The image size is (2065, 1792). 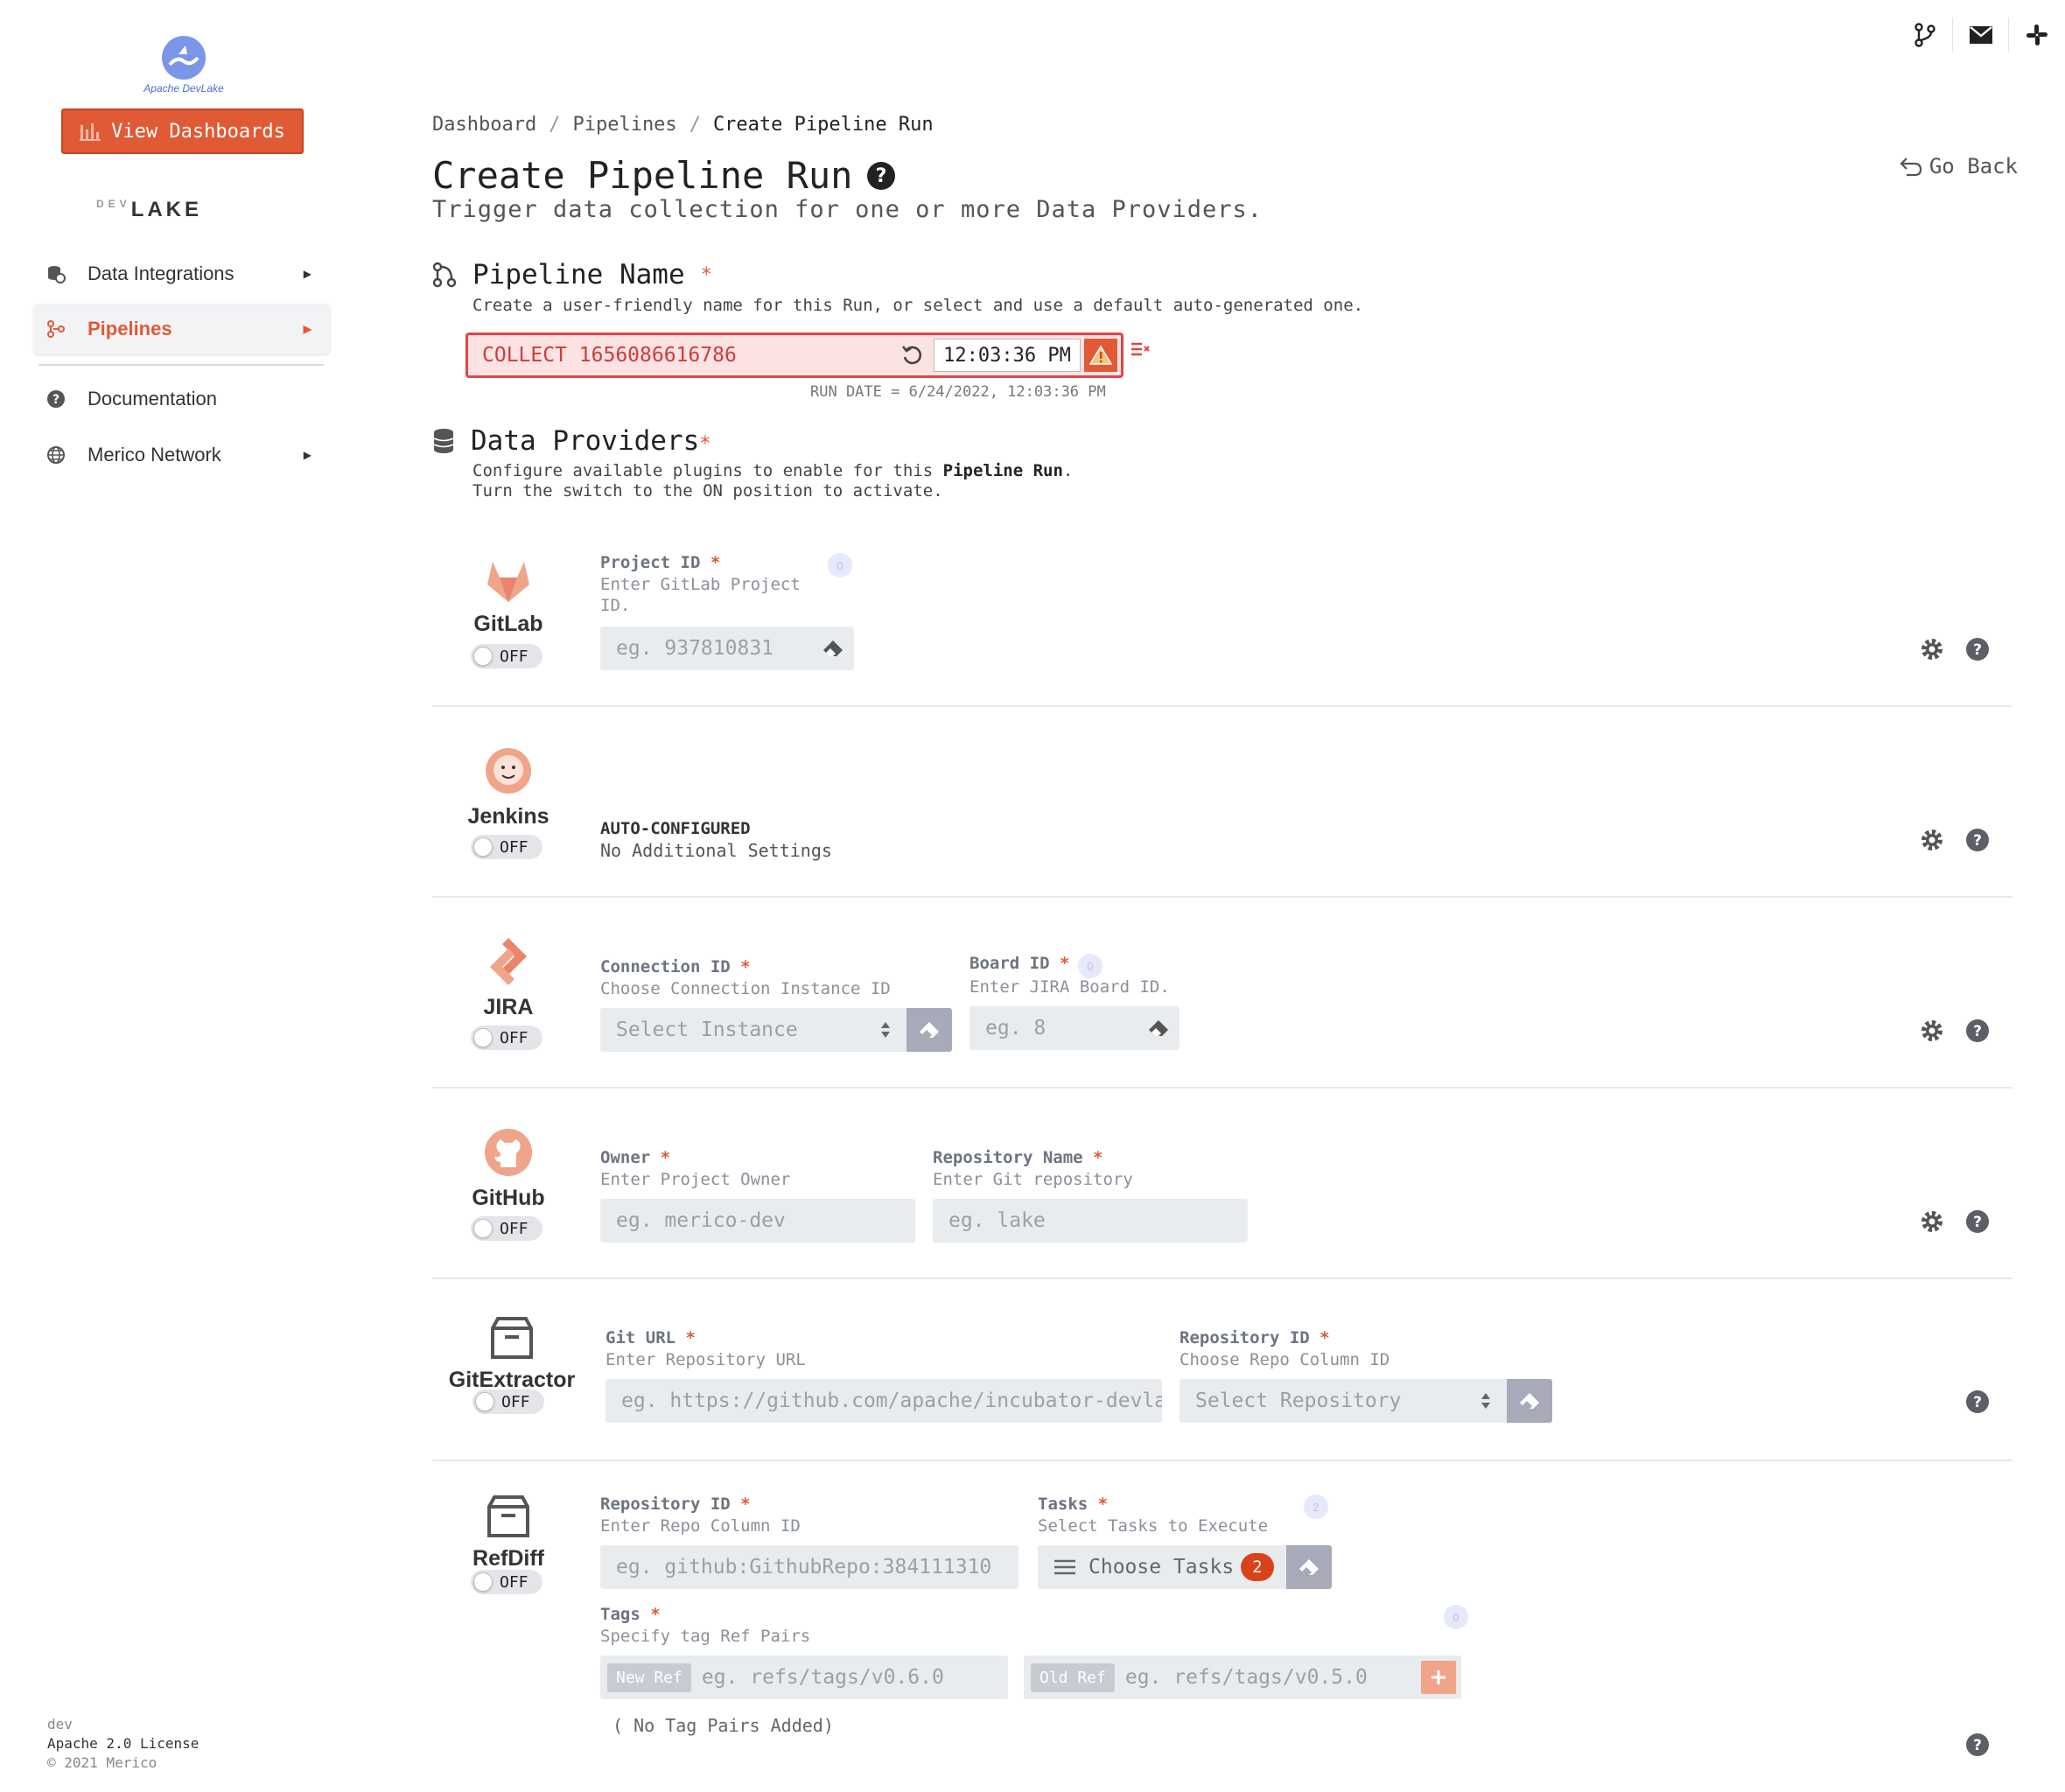 I want to click on sidebar-item-data-integrations: Data Integrations ▶, so click(x=182, y=273).